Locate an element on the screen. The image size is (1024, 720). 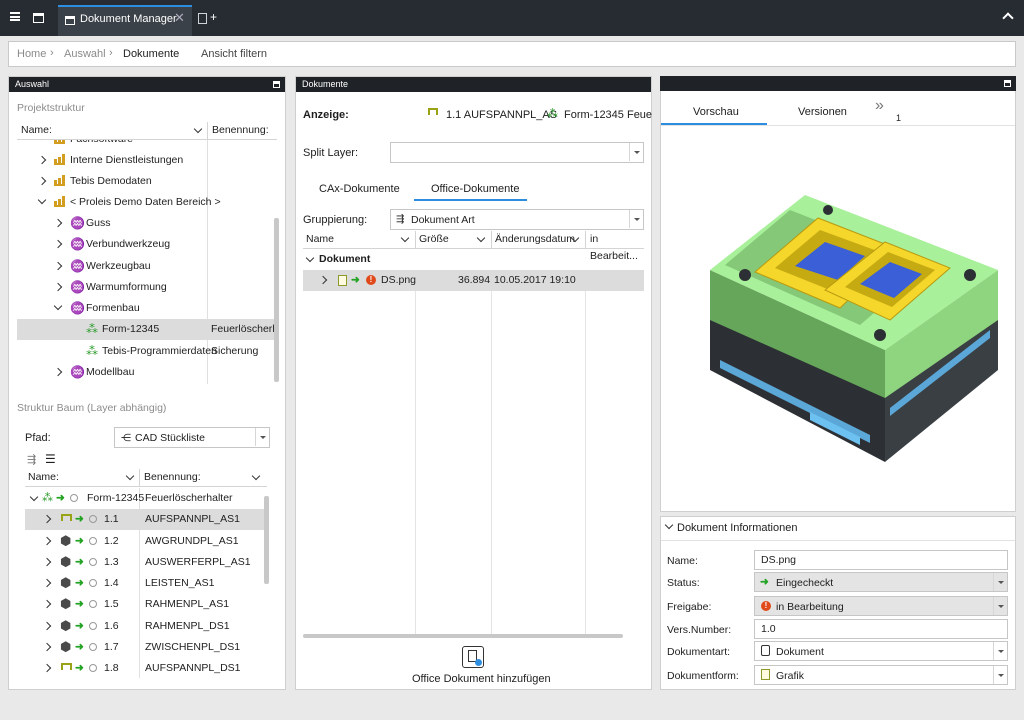
bom-row: ⬢ ➜ 1.3 AUSWERFERPL_AS1 is located at coordinates (146, 562).